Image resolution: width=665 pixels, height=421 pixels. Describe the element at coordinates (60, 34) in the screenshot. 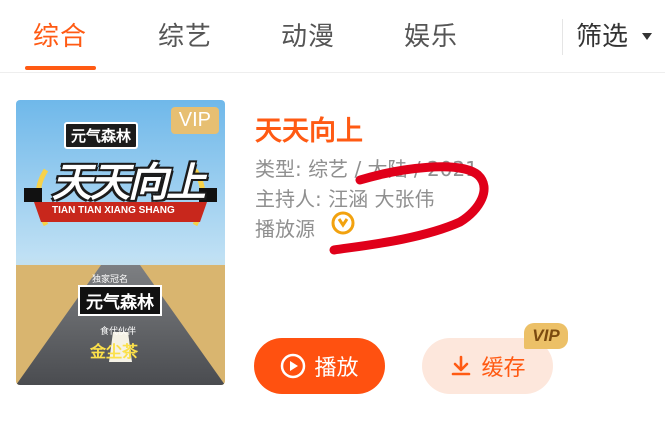

I see `tab-comprehensive: 综合` at that location.